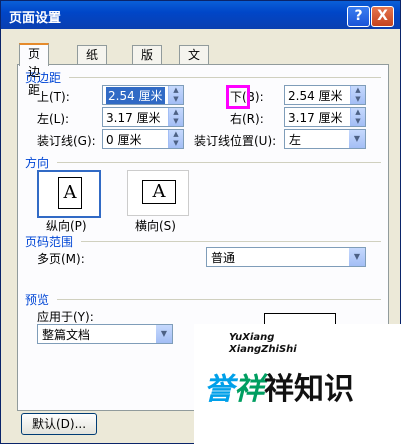 The height and width of the screenshot is (445, 401). I want to click on right-margin-spinner: 3.17 厘米 ▲ ▼, so click(325, 117).